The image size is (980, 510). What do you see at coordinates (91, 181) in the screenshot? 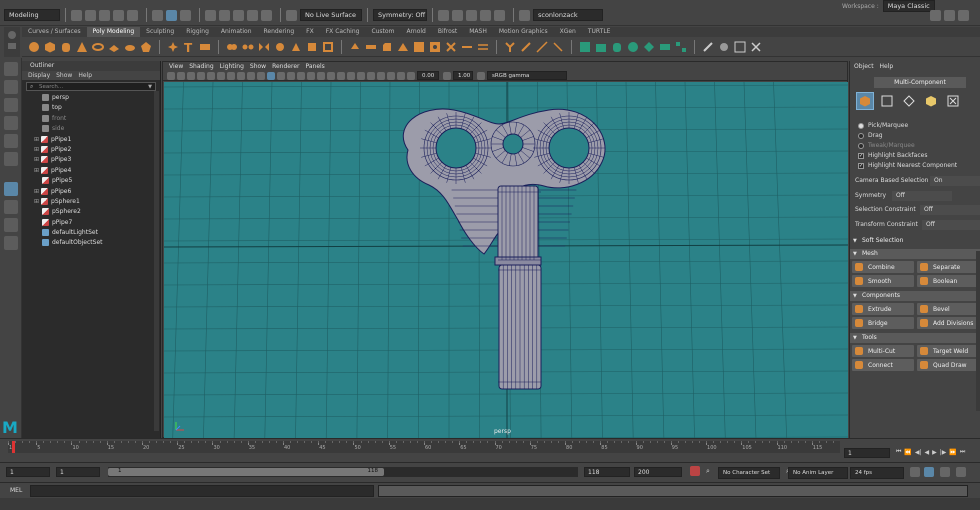
I see `outliner-item: pPipe5` at bounding box center [91, 181].